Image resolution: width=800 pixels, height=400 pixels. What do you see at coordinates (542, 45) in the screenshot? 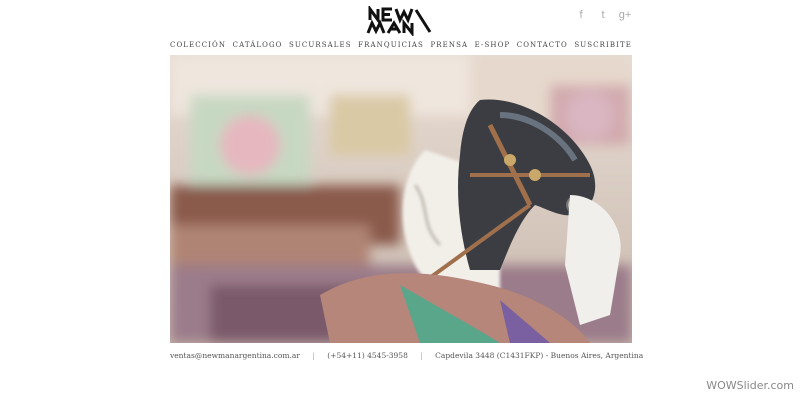
I see `nav-item-contacto: CONTACTO` at bounding box center [542, 45].